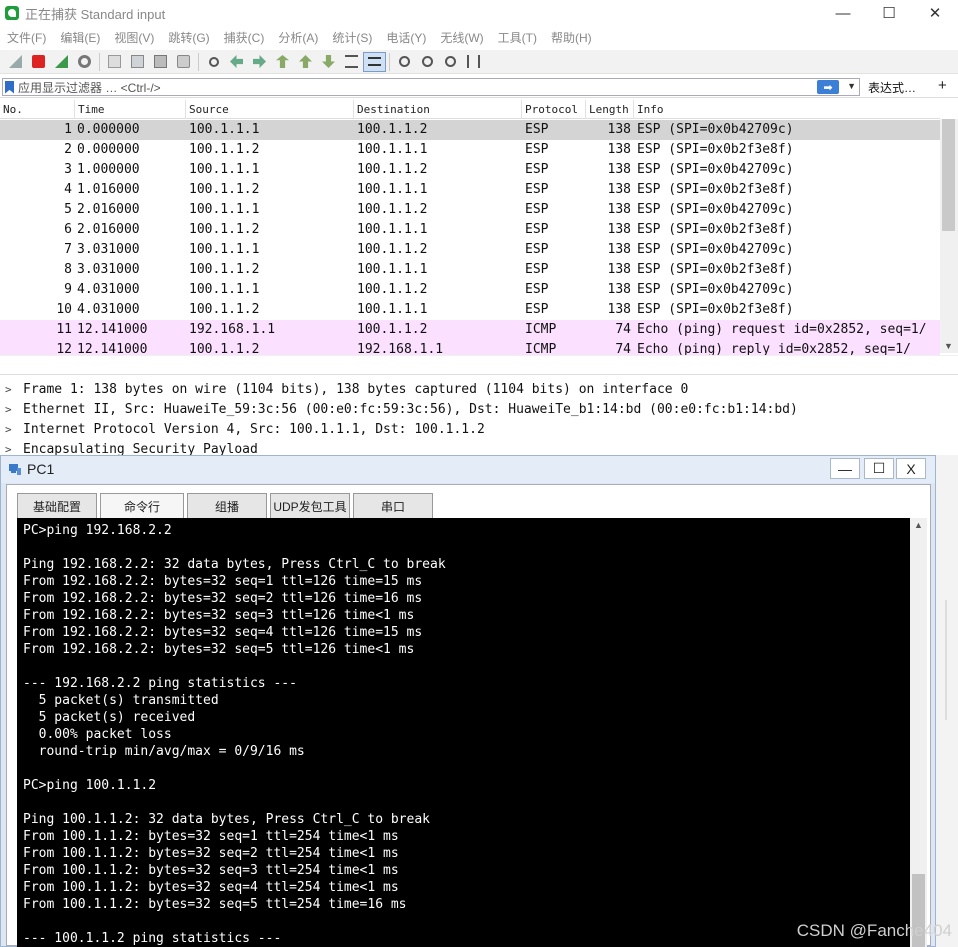 The height and width of the screenshot is (947, 958). I want to click on scroll-down-icon: ▼, so click(948, 346).